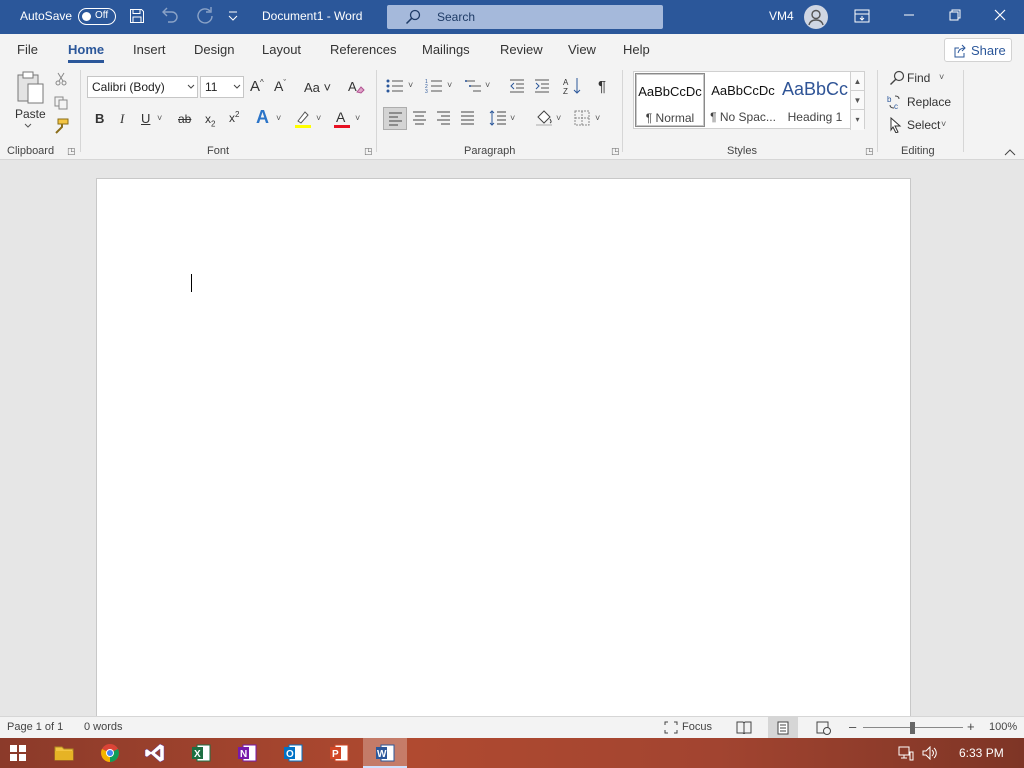 Image resolution: width=1024 pixels, height=768 pixels. What do you see at coordinates (473, 86) in the screenshot?
I see `multilevel-list-icon` at bounding box center [473, 86].